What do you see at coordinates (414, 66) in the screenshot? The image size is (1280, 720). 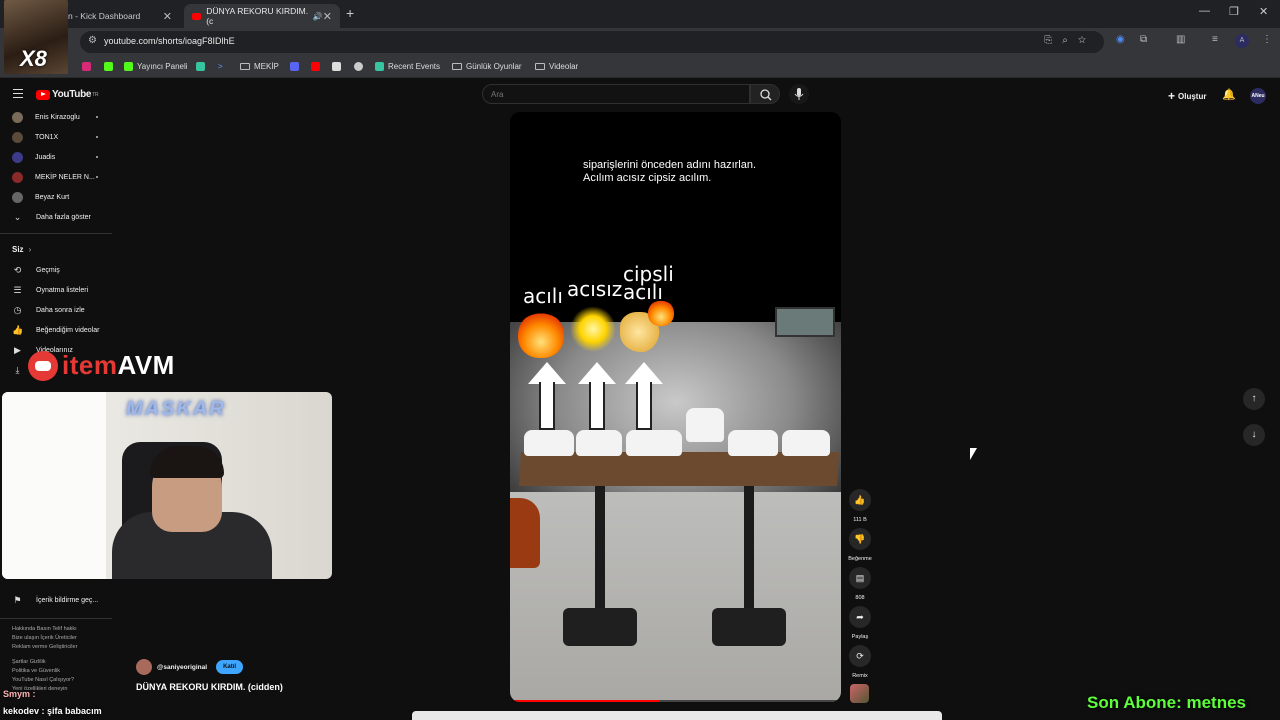 I see `bookmark-label: Recent Events` at bounding box center [414, 66].